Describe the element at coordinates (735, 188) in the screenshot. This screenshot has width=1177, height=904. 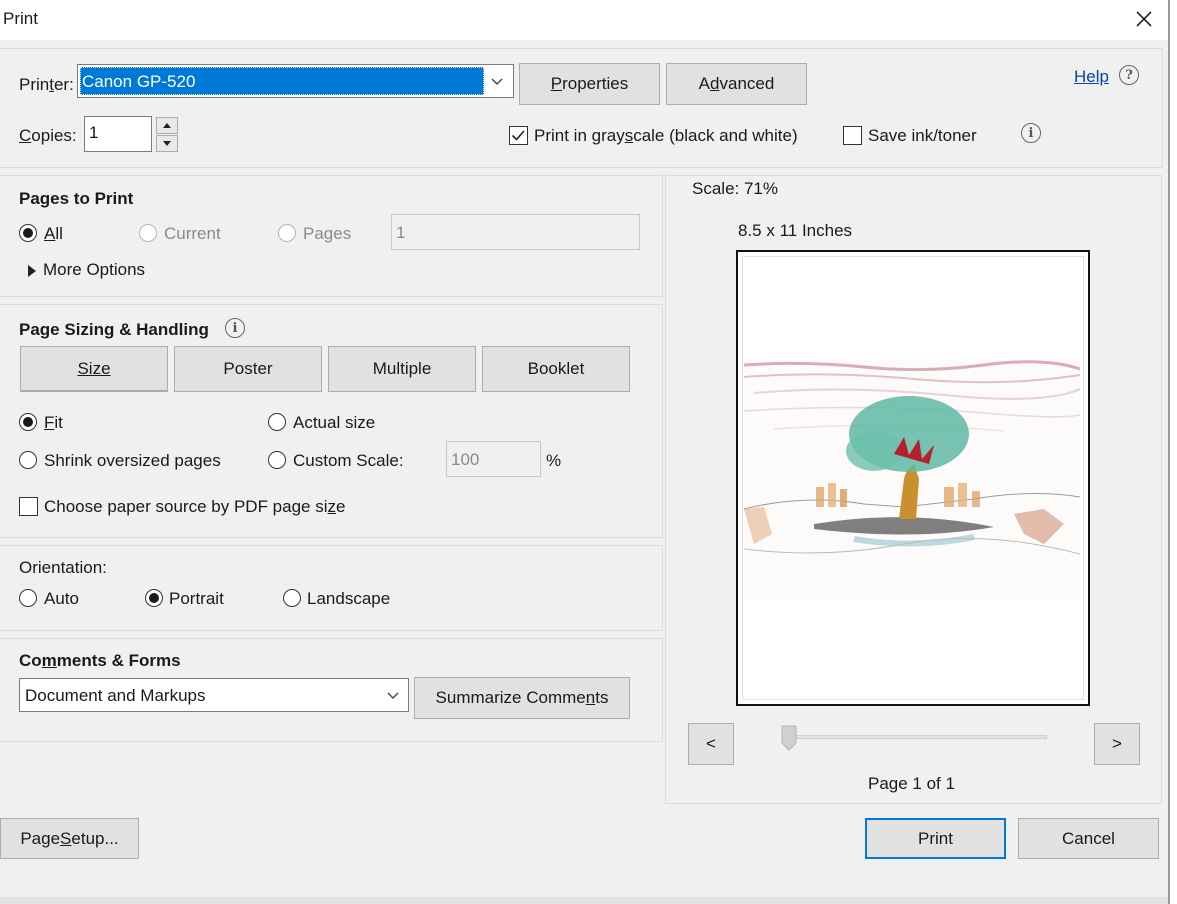
I see `preview-scale: Scale: 71%` at that location.